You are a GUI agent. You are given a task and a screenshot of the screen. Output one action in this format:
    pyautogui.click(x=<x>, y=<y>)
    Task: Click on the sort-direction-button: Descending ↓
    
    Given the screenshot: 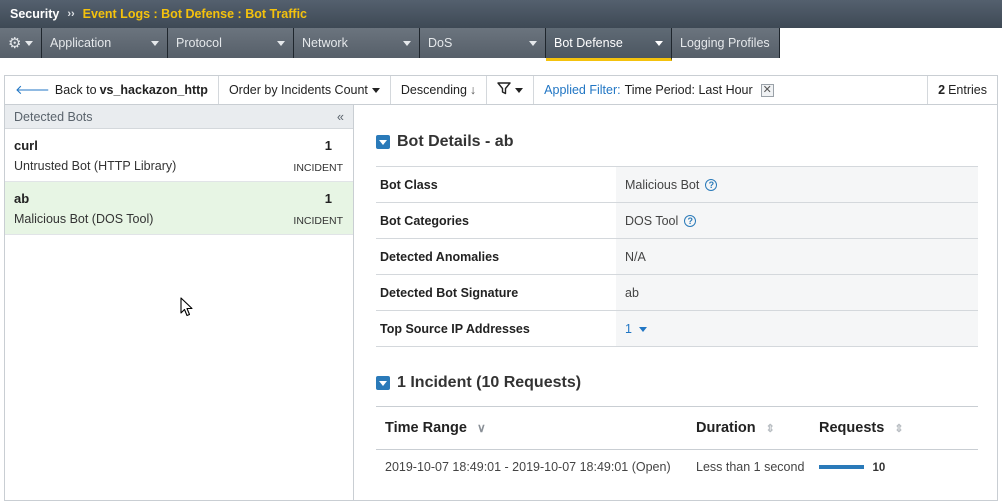 What is the action you would take?
    pyautogui.click(x=439, y=90)
    